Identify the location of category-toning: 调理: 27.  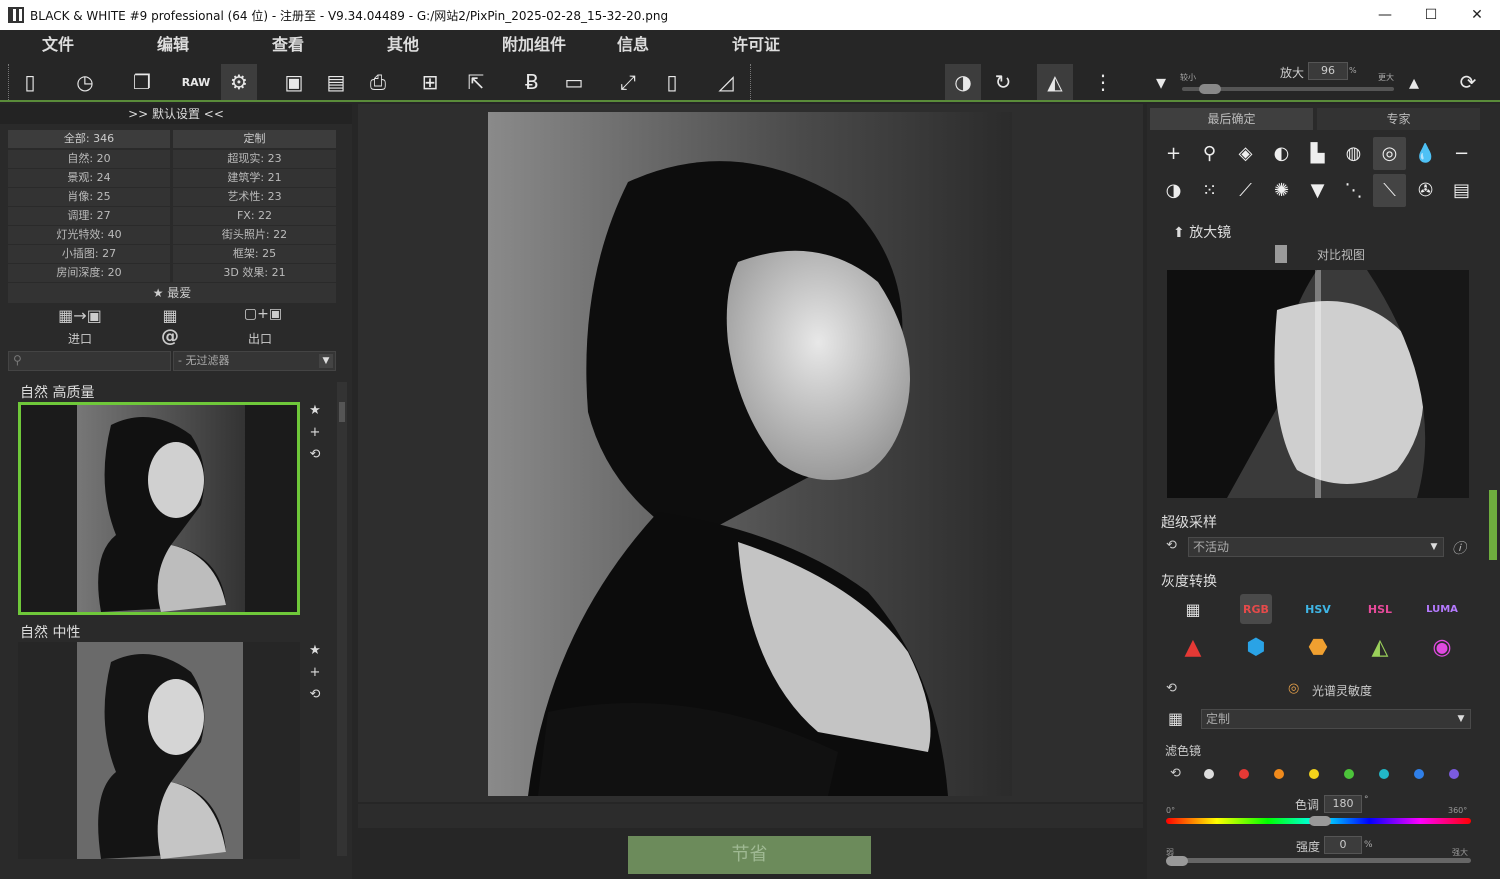
(89, 216).